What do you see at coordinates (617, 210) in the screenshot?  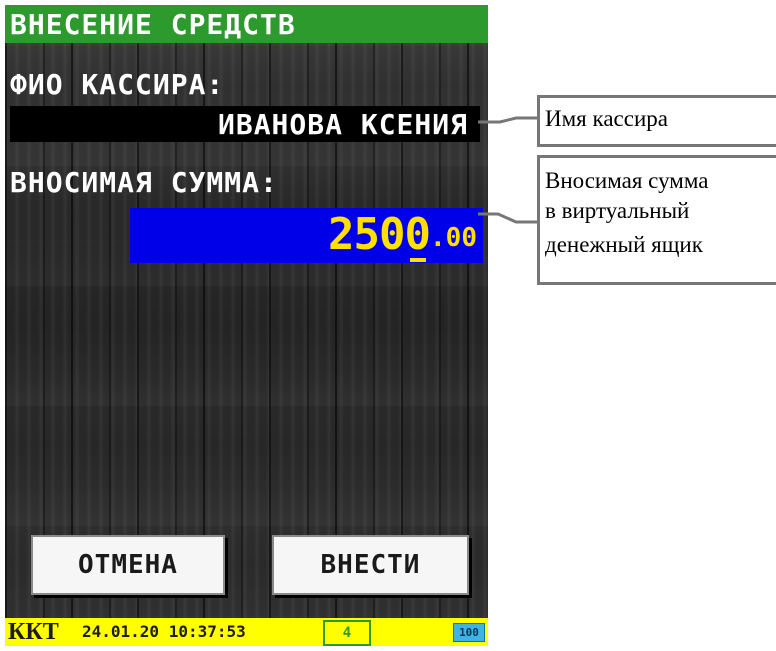 I see `callout-sum-line: в виртуальный` at bounding box center [617, 210].